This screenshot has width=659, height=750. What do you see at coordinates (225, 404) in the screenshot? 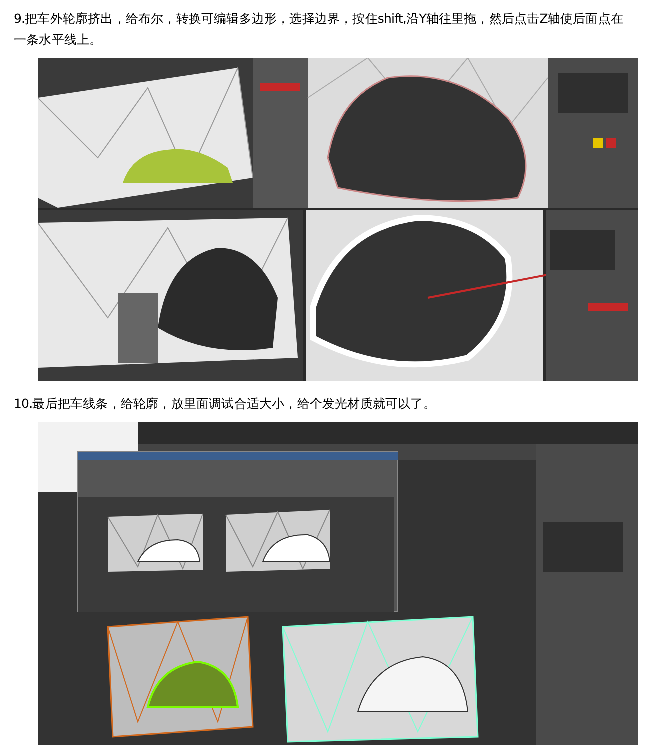
I see `step-text: 10.最后把车线条，给轮廓，放里面调试合适大小，给个发光材质就可以了。` at bounding box center [225, 404].